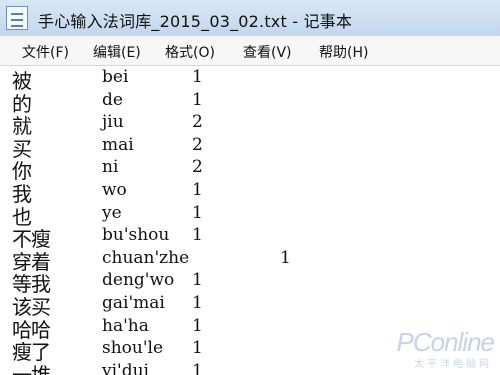 Image resolution: width=500 pixels, height=375 pixels. I want to click on title-bar: 手心输入法词库_2015_03_02.txt - 记事本, so click(250, 18).